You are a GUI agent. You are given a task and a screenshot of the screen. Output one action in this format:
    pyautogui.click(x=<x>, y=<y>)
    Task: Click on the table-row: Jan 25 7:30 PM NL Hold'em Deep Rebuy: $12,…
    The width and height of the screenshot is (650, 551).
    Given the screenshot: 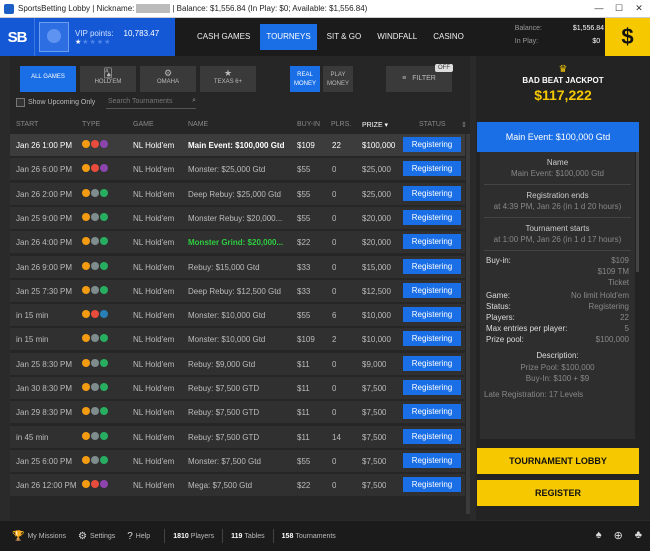 What is the action you would take?
    pyautogui.click(x=237, y=290)
    